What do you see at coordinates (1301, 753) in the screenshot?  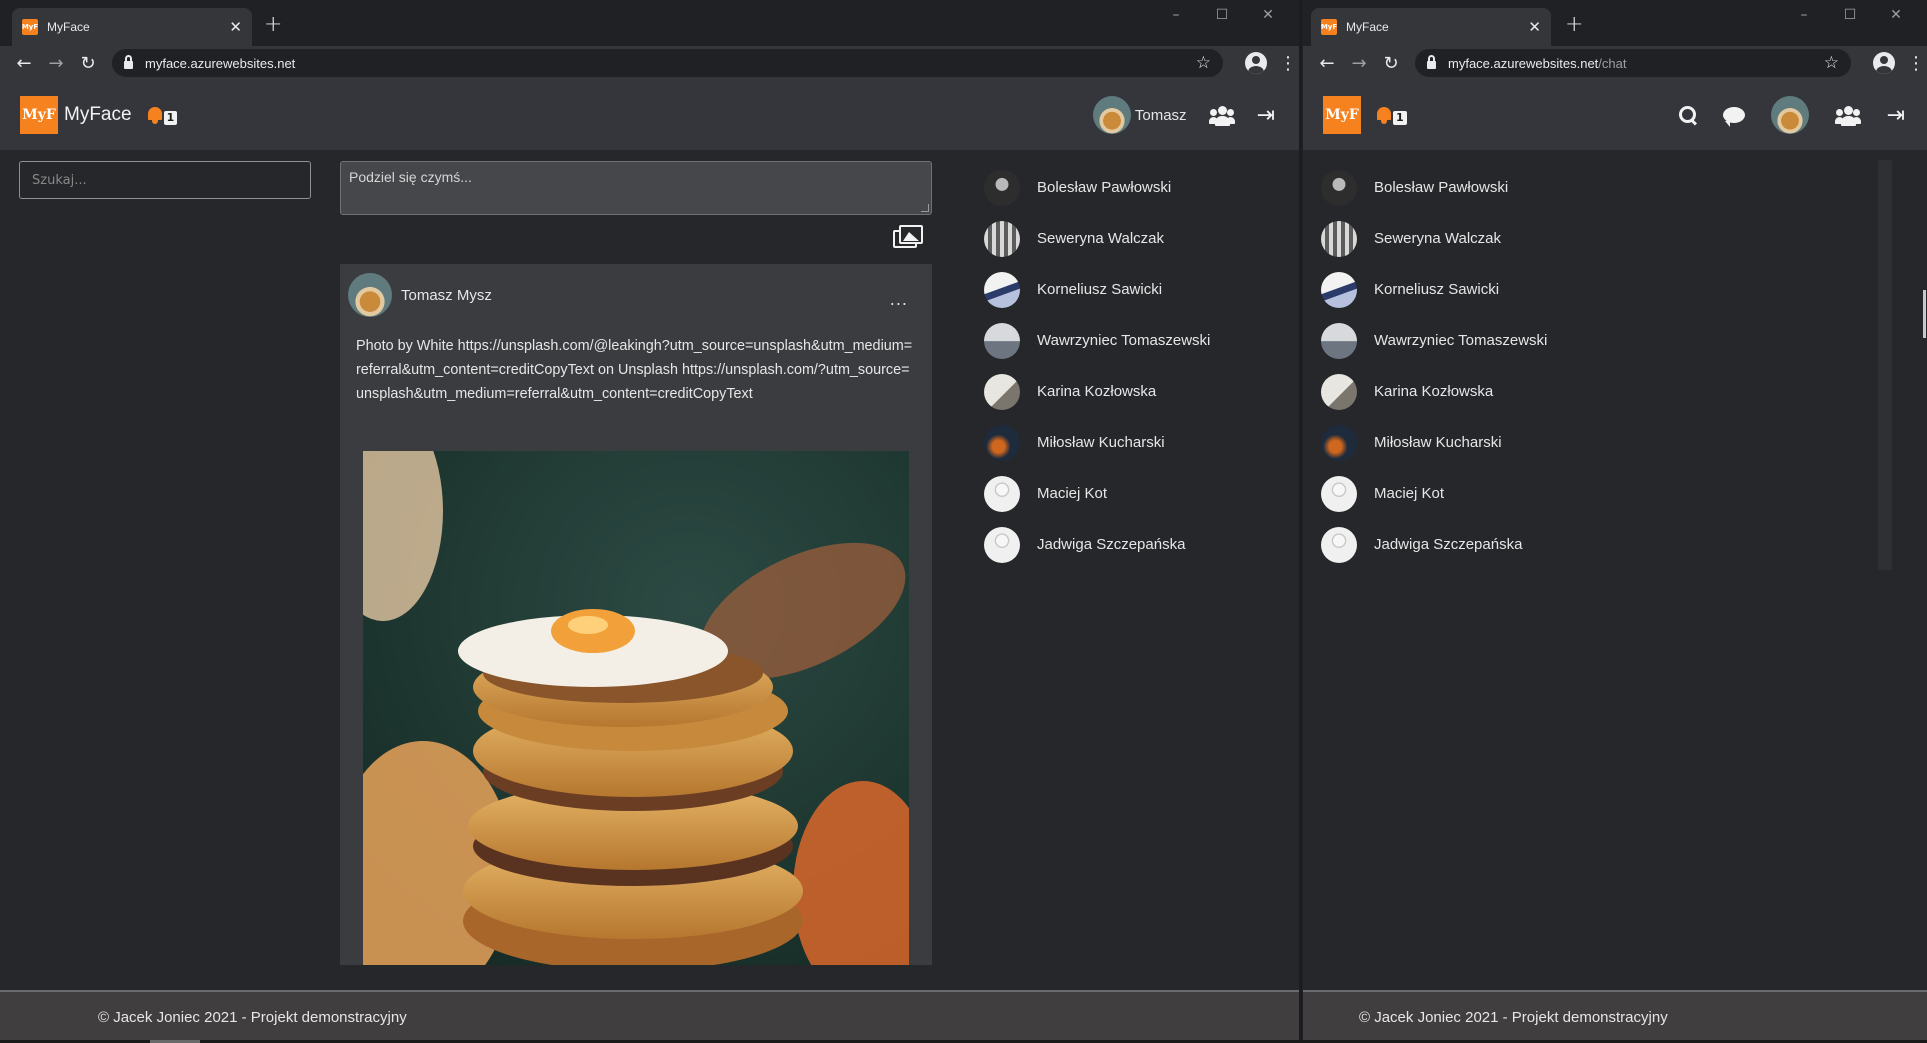 I see `window-splitter-handle` at bounding box center [1301, 753].